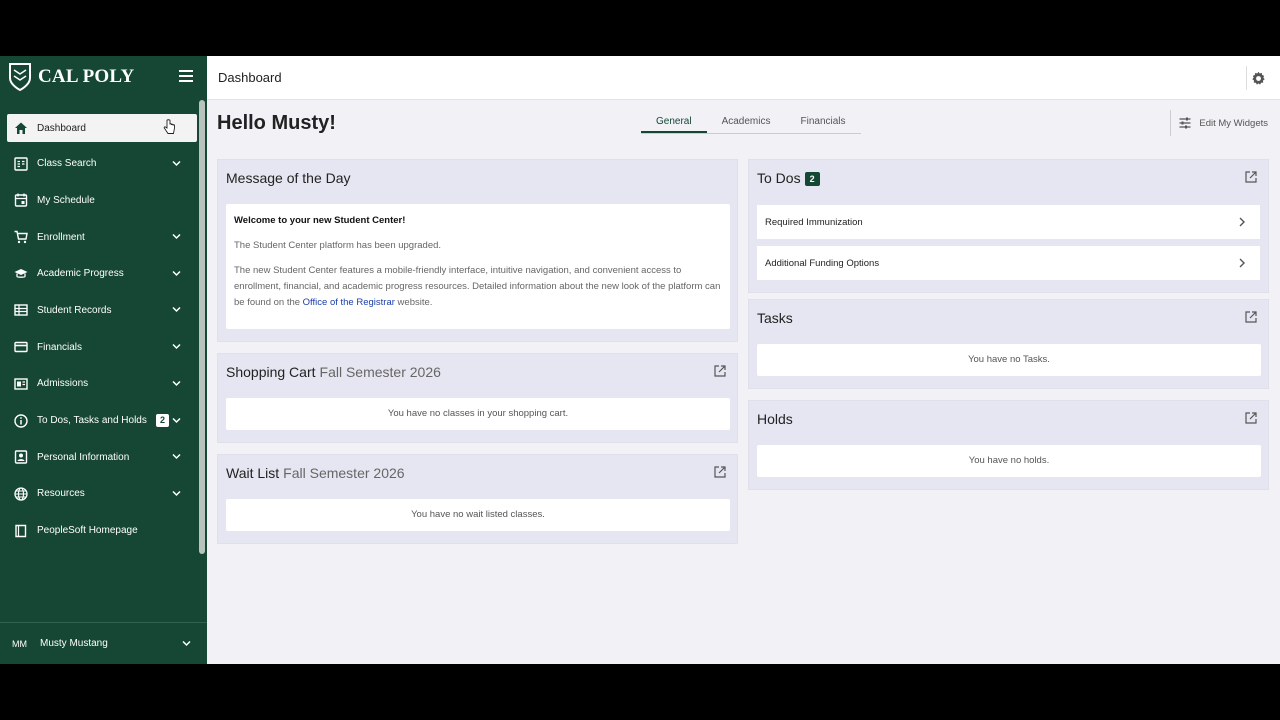 This screenshot has height=720, width=1280. I want to click on welcome-heading: Welcome to your new Student Center!, so click(320, 220).